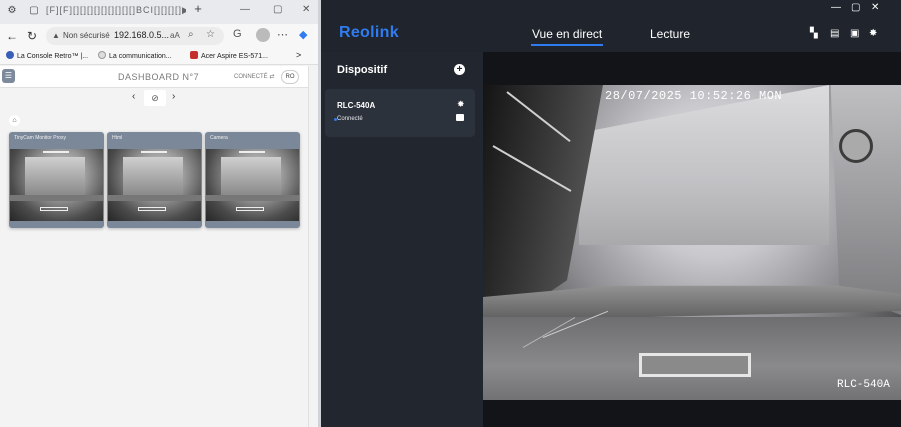 The width and height of the screenshot is (901, 427). What do you see at coordinates (356, 105) in the screenshot?
I see `device-name: RLC-540A` at bounding box center [356, 105].